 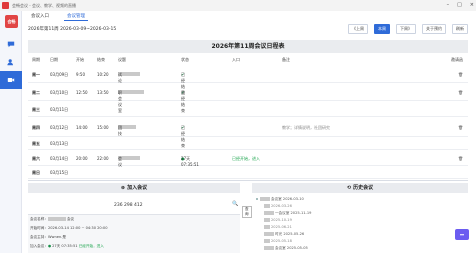 What do you see at coordinates (59, 92) in the screenshot?
I see `row-date: 03月10日` at bounding box center [59, 92].